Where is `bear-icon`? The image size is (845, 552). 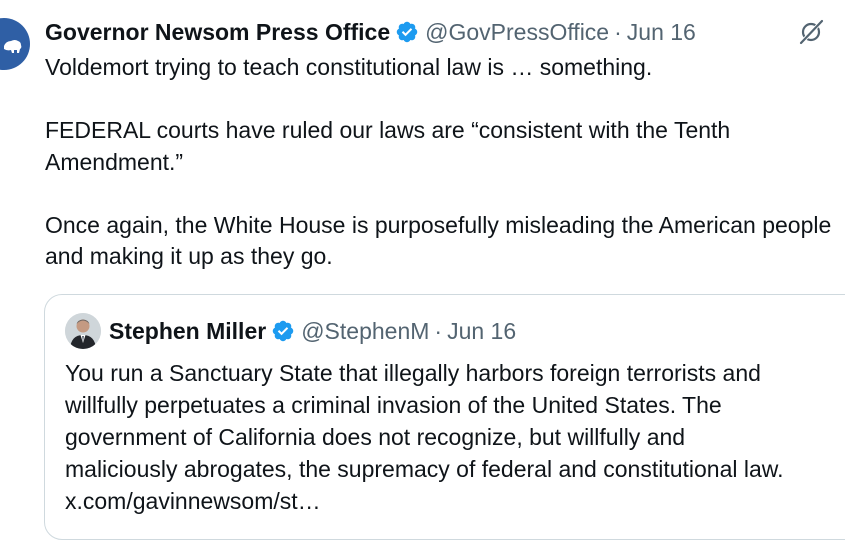 bear-icon is located at coordinates (13, 46).